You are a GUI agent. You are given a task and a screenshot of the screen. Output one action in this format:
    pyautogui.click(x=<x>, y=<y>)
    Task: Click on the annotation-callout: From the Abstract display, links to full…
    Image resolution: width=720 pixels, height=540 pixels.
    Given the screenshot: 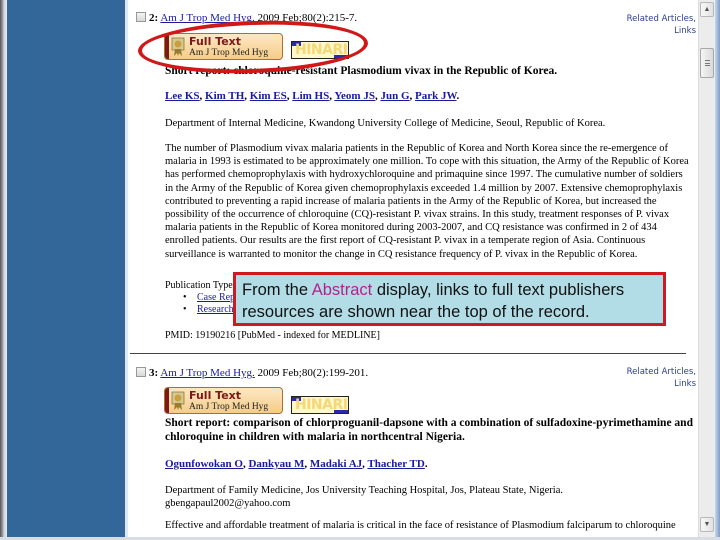 What is the action you would take?
    pyautogui.click(x=449, y=299)
    